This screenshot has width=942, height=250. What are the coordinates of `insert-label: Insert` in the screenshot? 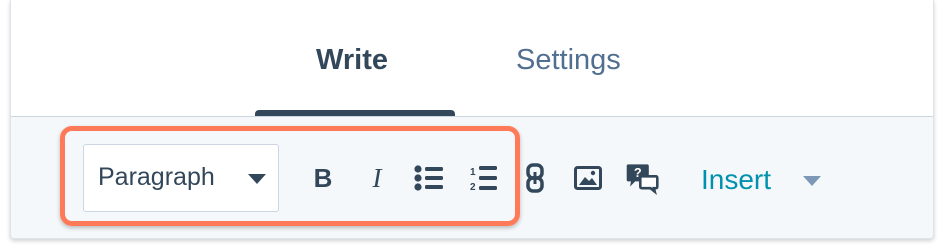 It's located at (736, 179).